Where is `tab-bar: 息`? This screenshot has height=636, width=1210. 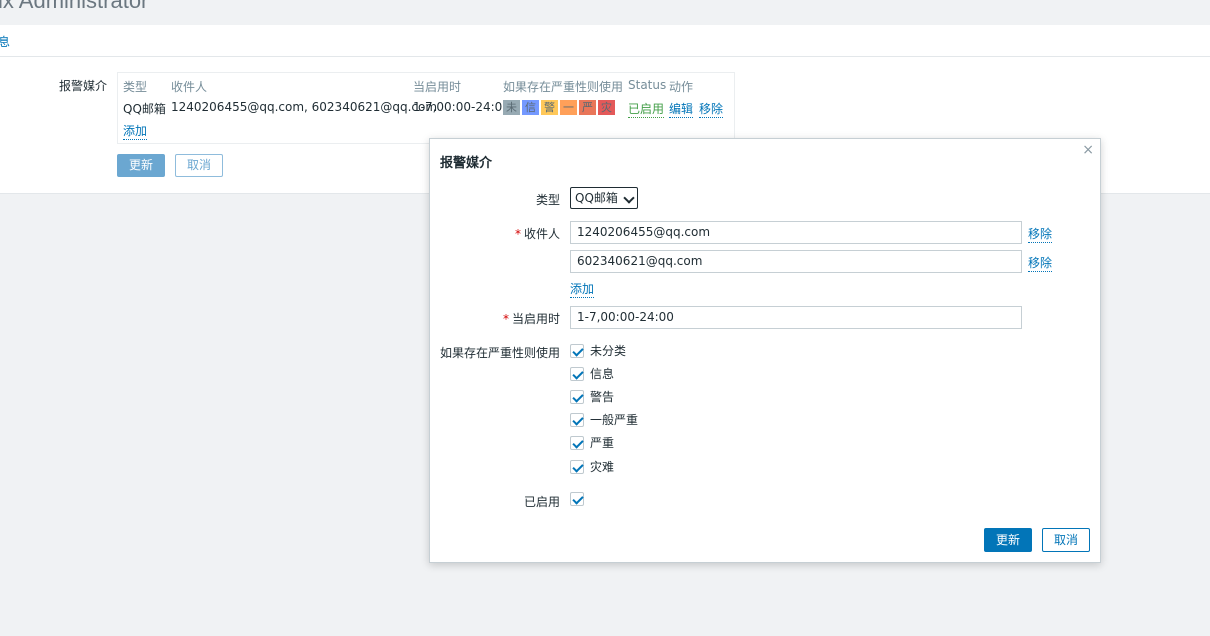 tab-bar: 息 is located at coordinates (605, 41).